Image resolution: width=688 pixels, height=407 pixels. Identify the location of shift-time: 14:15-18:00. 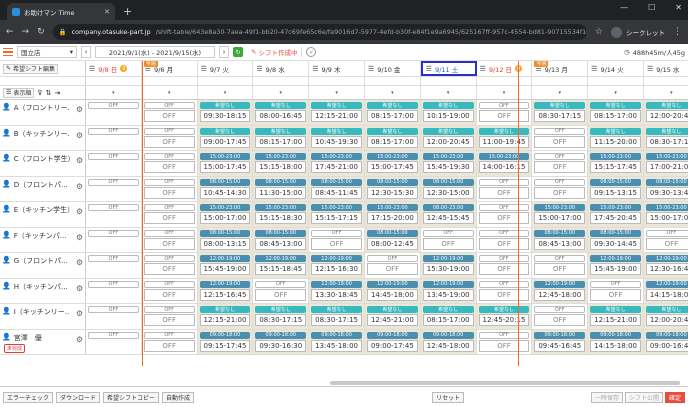
(615, 345).